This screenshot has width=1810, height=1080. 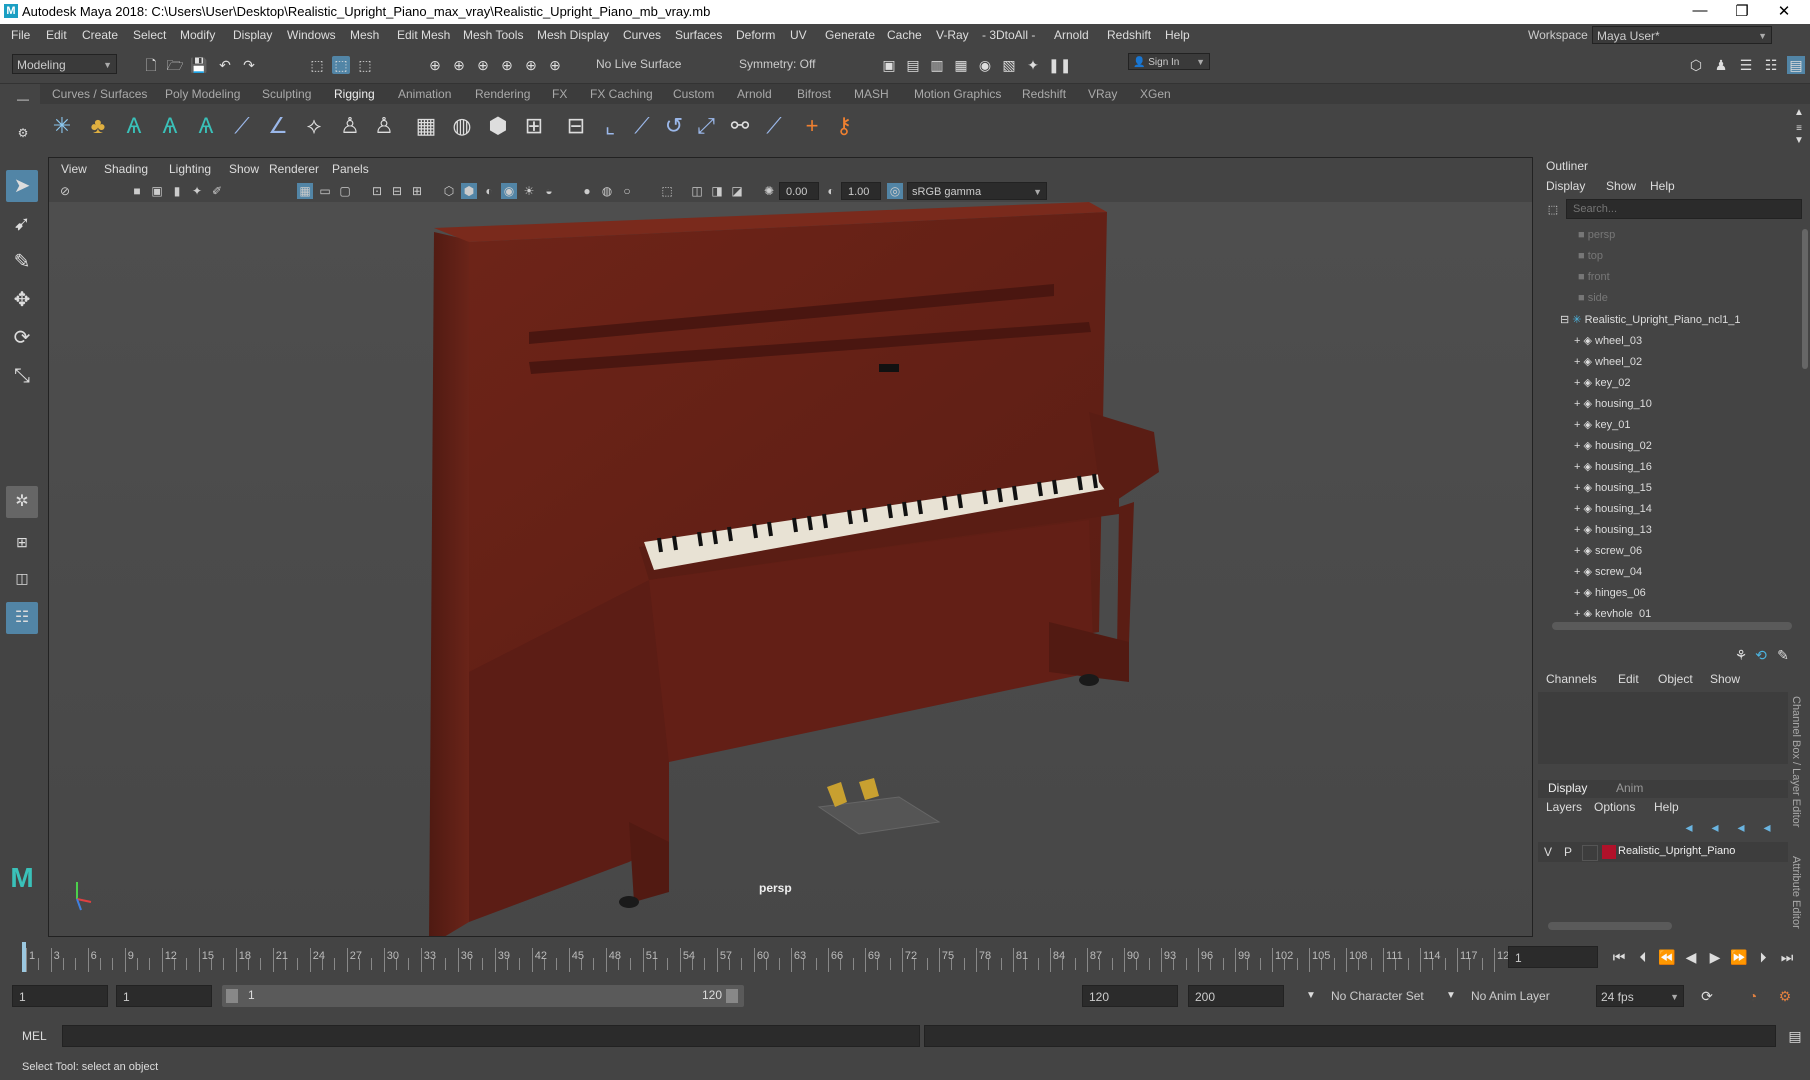 What do you see at coordinates (642, 35) in the screenshot?
I see `menu-curves: Curves` at bounding box center [642, 35].